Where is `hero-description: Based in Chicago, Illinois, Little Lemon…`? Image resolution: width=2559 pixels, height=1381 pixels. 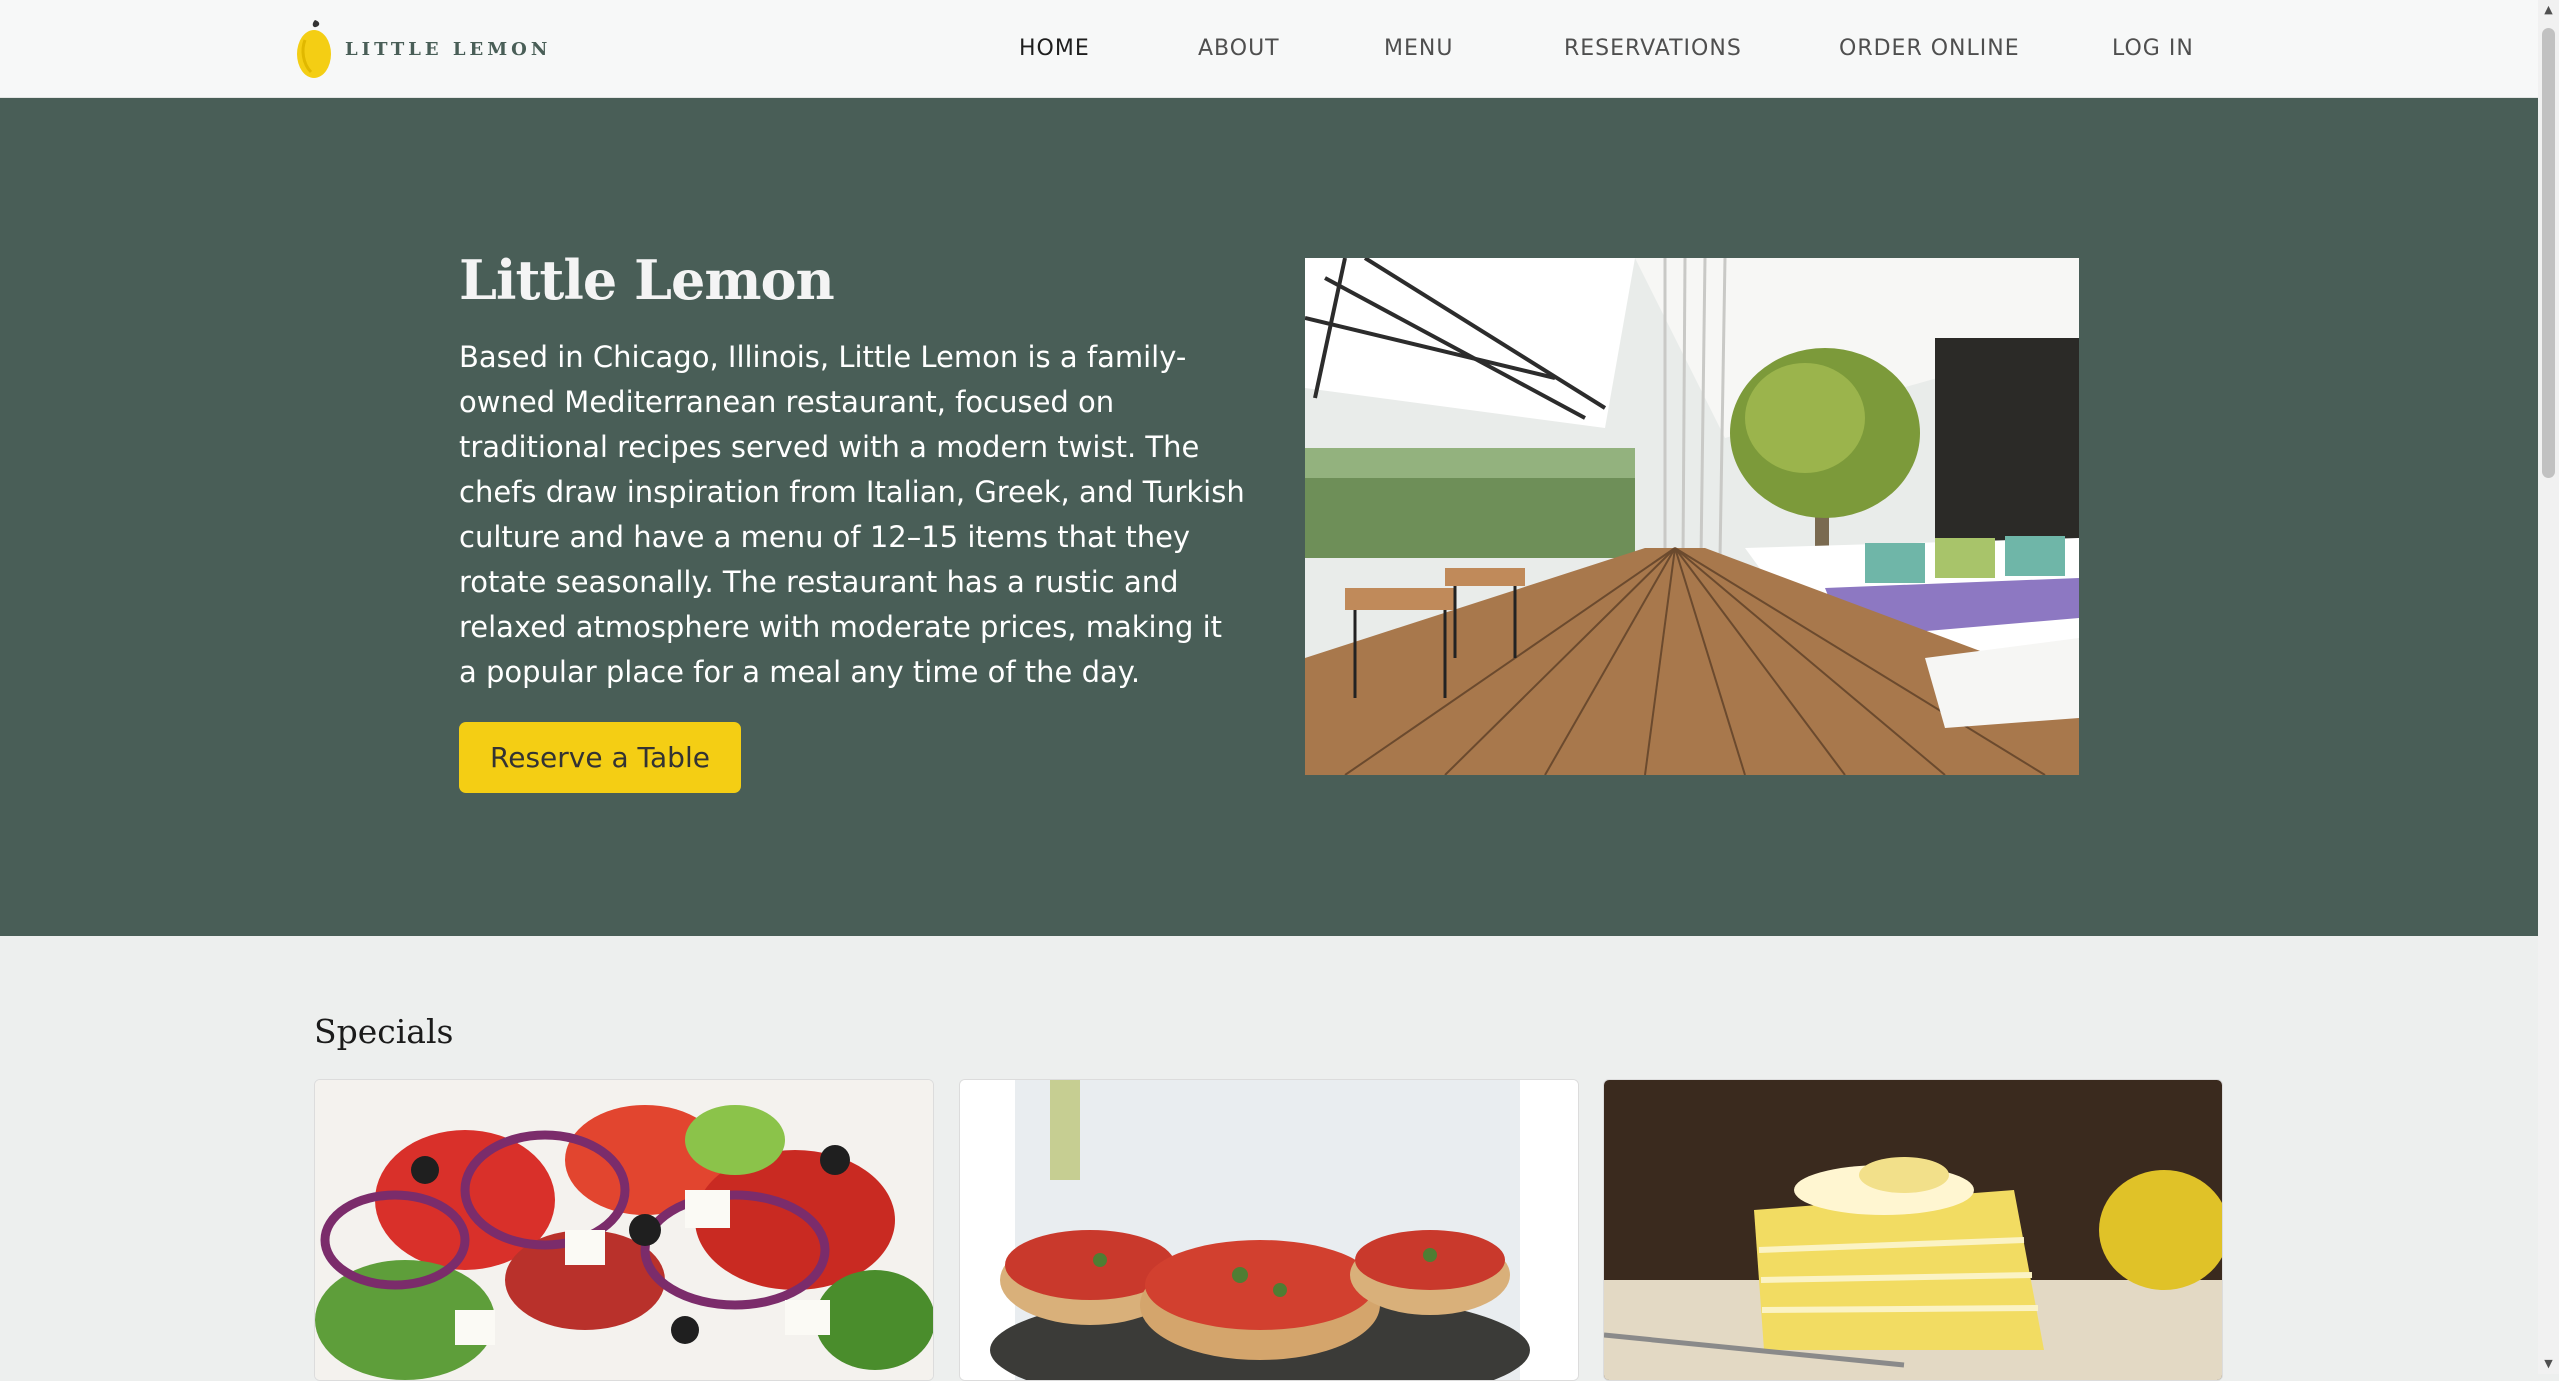
hero-description: Based in Chicago, Illinois, Little Lemon… is located at coordinates (852, 514).